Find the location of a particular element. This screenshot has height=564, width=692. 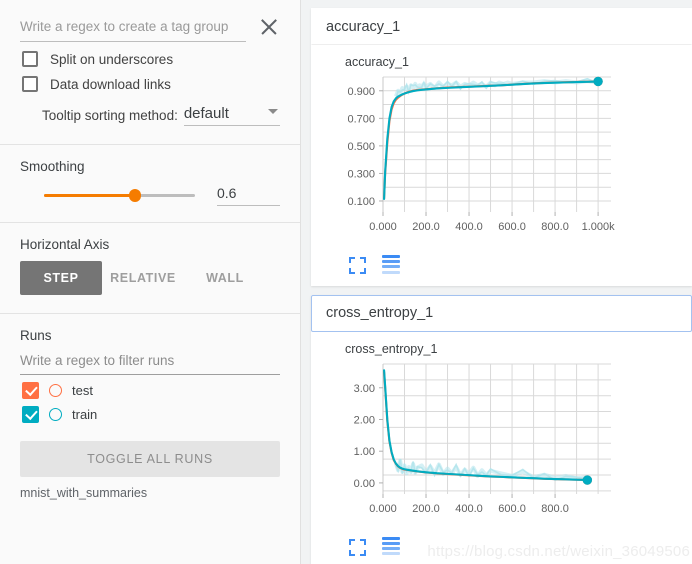

tooltip-sorting-row: Tooltip sorting method: default is located at coordinates (150, 109).